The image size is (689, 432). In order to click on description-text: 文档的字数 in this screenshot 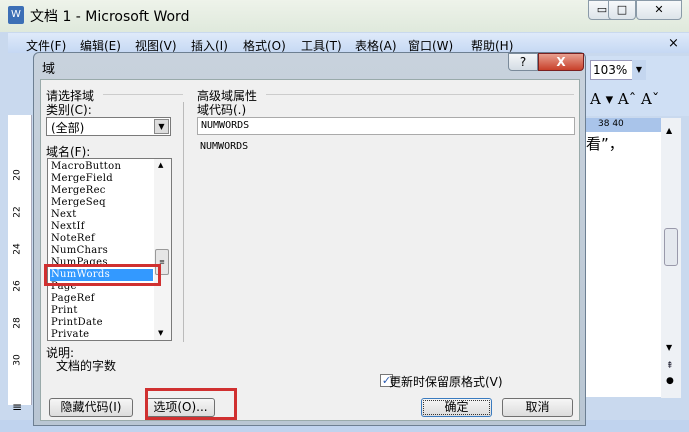, I will do `click(86, 366)`.